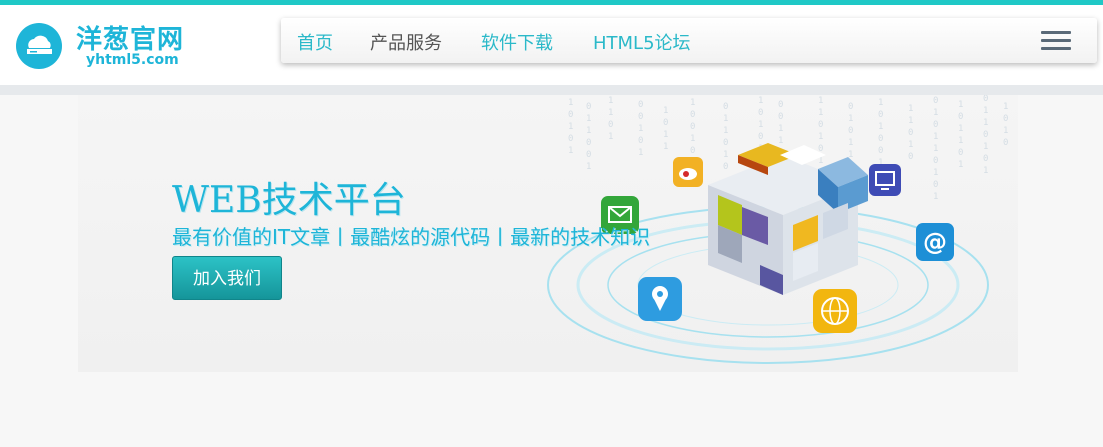 The height and width of the screenshot is (447, 1103). What do you see at coordinates (227, 278) in the screenshot?
I see `join-us-button: 加入我们` at bounding box center [227, 278].